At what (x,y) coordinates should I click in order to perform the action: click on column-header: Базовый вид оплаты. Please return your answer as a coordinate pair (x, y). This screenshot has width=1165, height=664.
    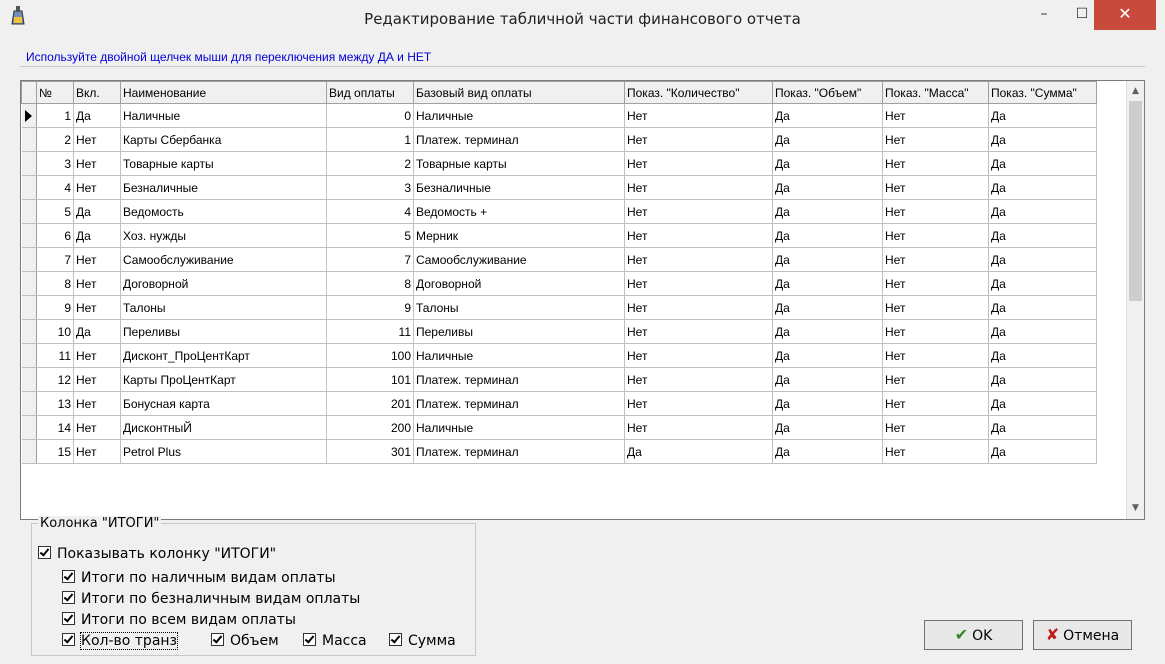
    Looking at the image, I should click on (519, 92).